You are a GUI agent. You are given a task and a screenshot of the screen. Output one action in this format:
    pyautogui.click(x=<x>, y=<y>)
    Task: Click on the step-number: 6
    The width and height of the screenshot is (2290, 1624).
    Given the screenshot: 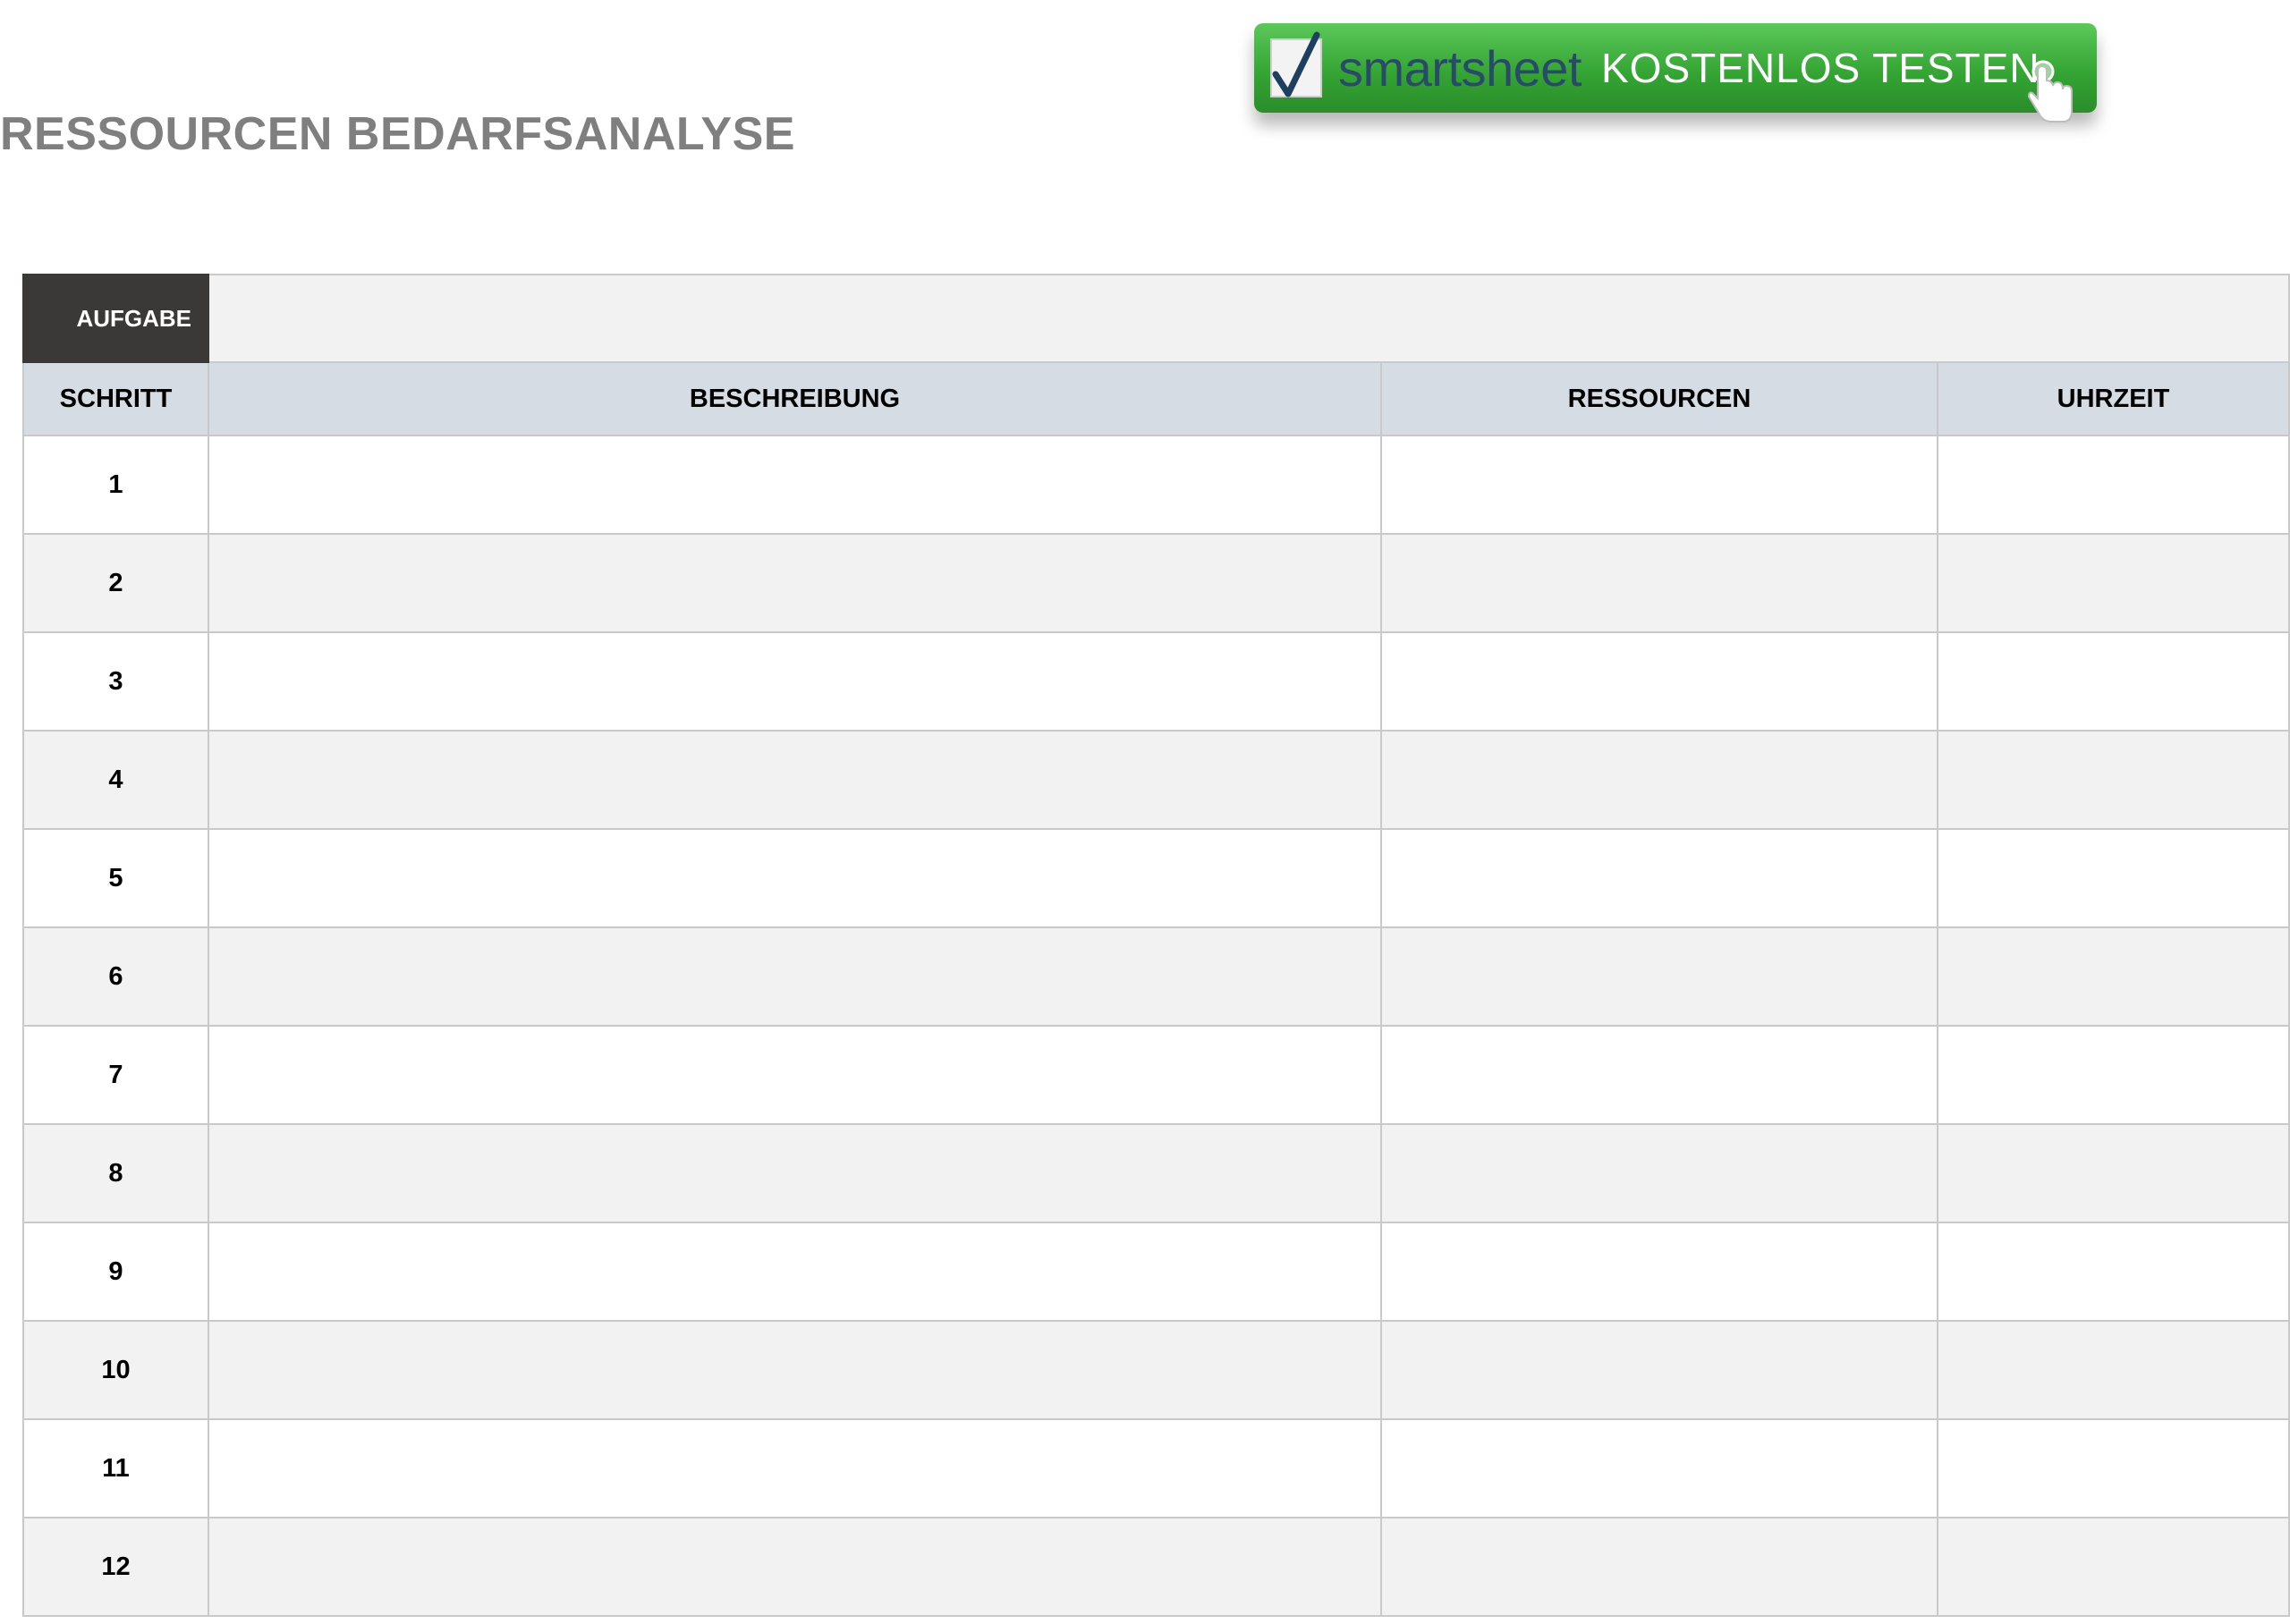 What is the action you would take?
    pyautogui.click(x=115, y=976)
    